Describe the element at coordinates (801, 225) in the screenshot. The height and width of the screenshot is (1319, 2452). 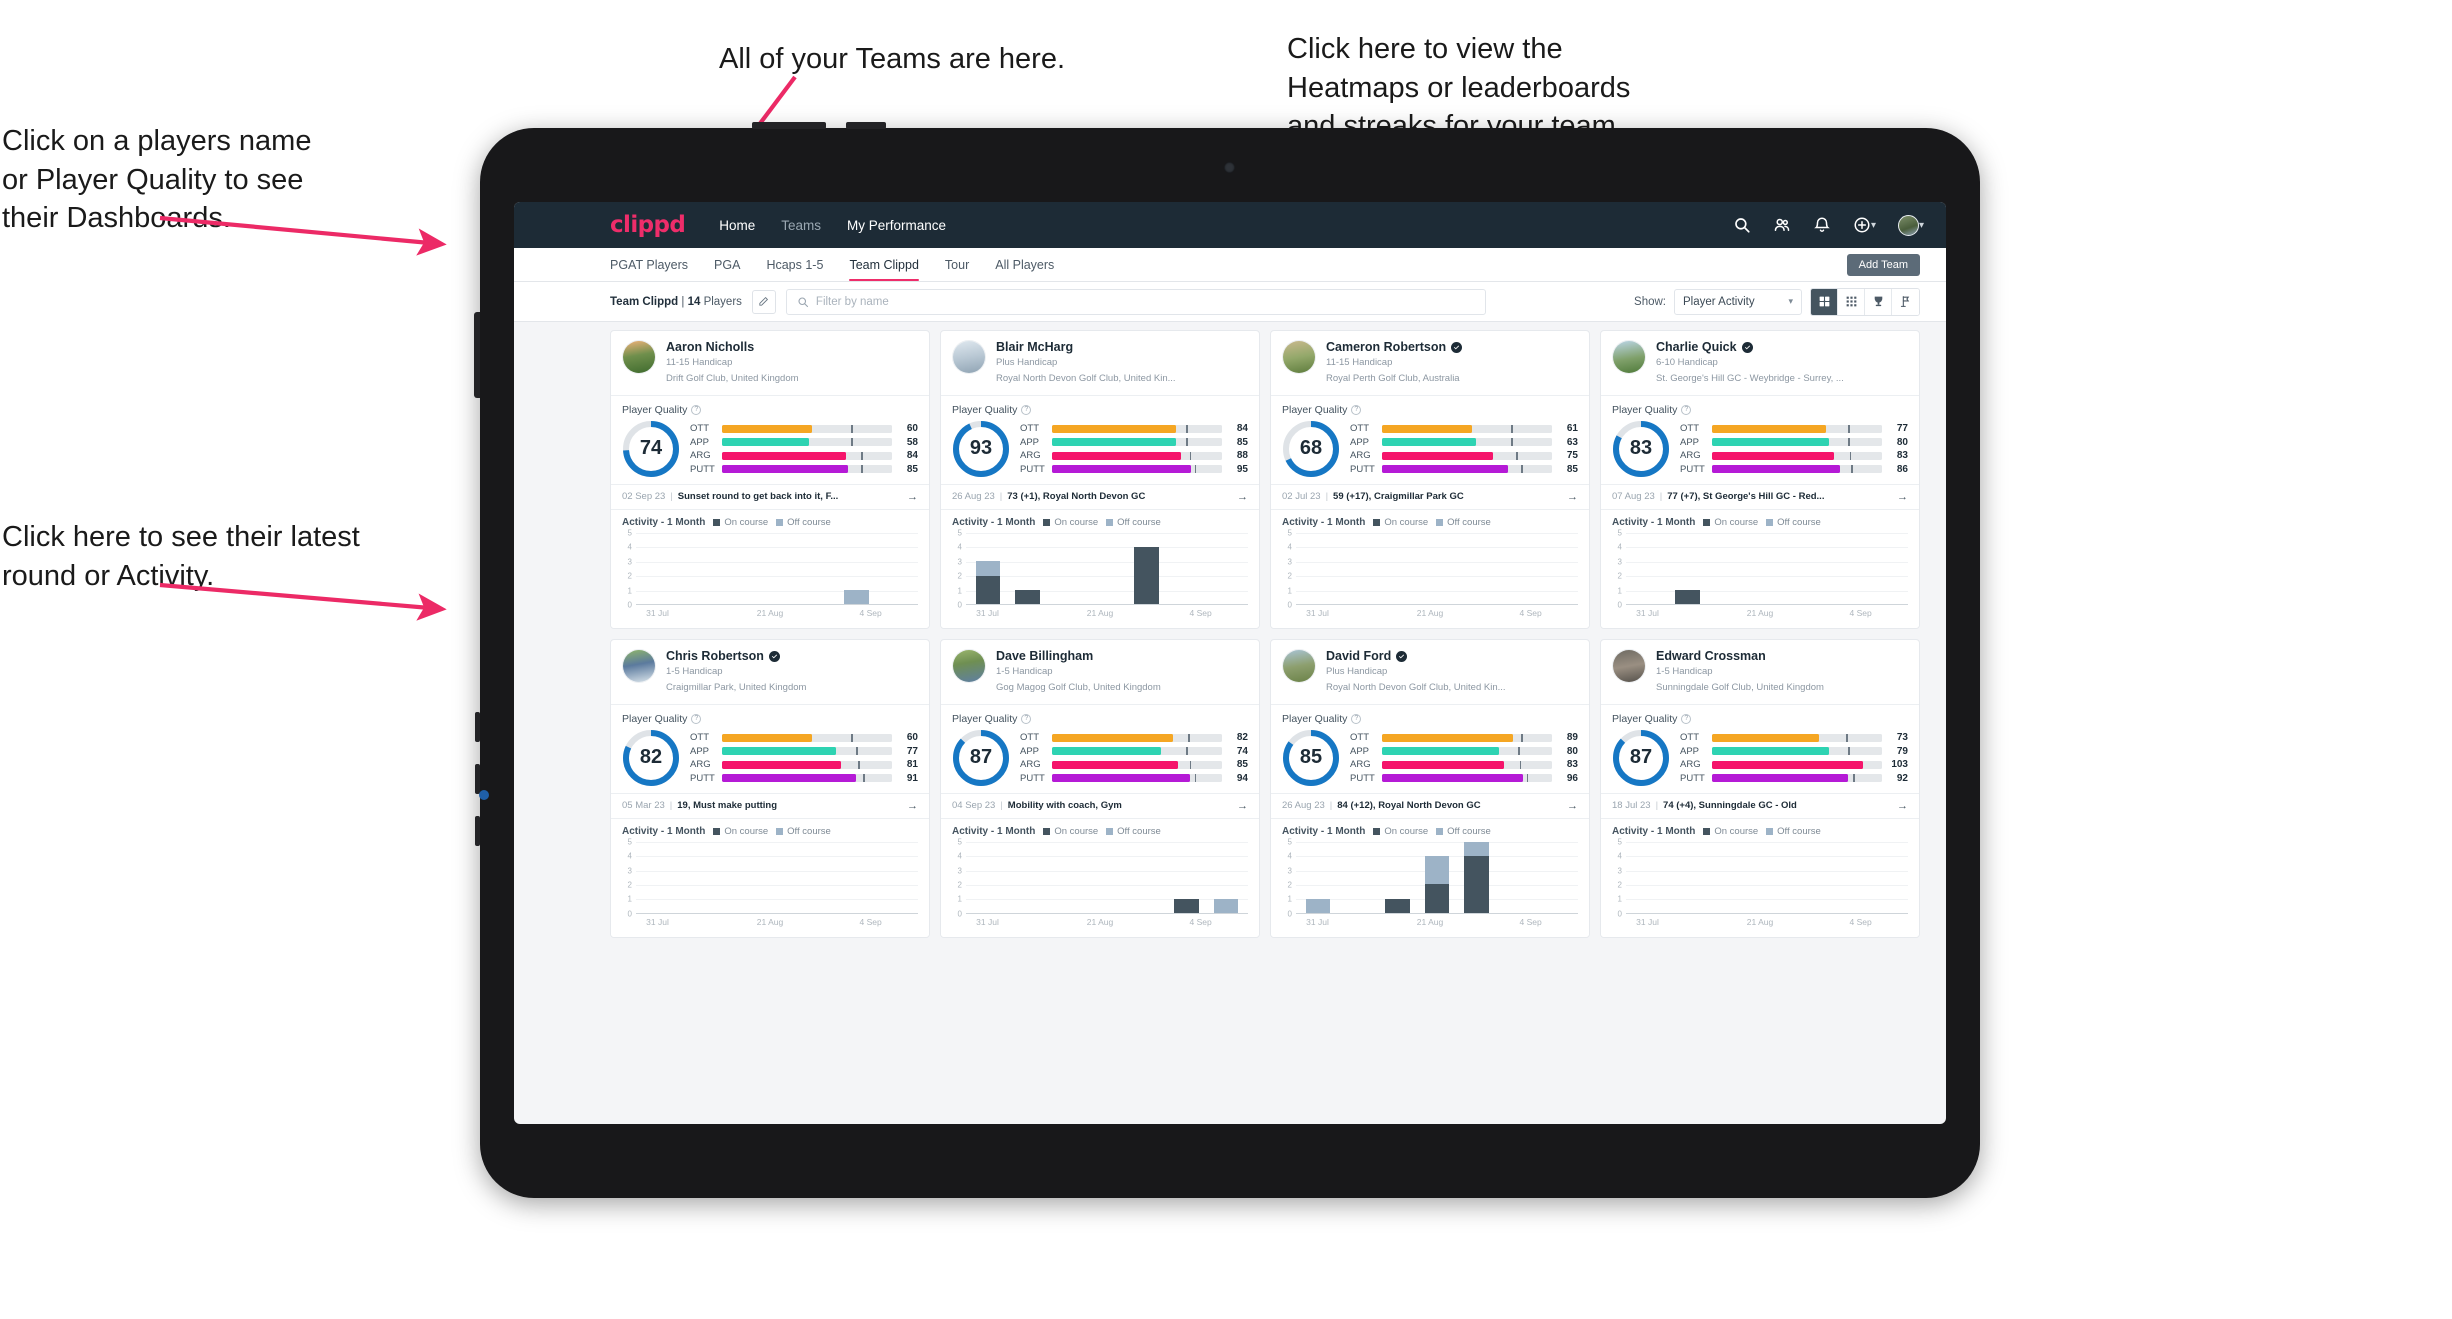
I see `nav-item-teams: Teams` at that location.